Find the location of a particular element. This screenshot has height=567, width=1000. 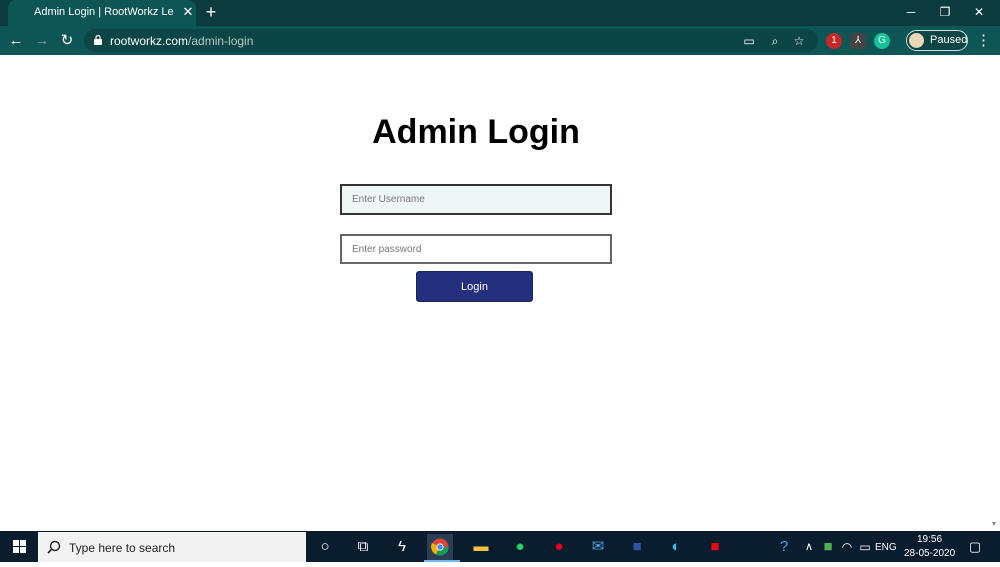

new-tab-icon: + is located at coordinates (211, 12).